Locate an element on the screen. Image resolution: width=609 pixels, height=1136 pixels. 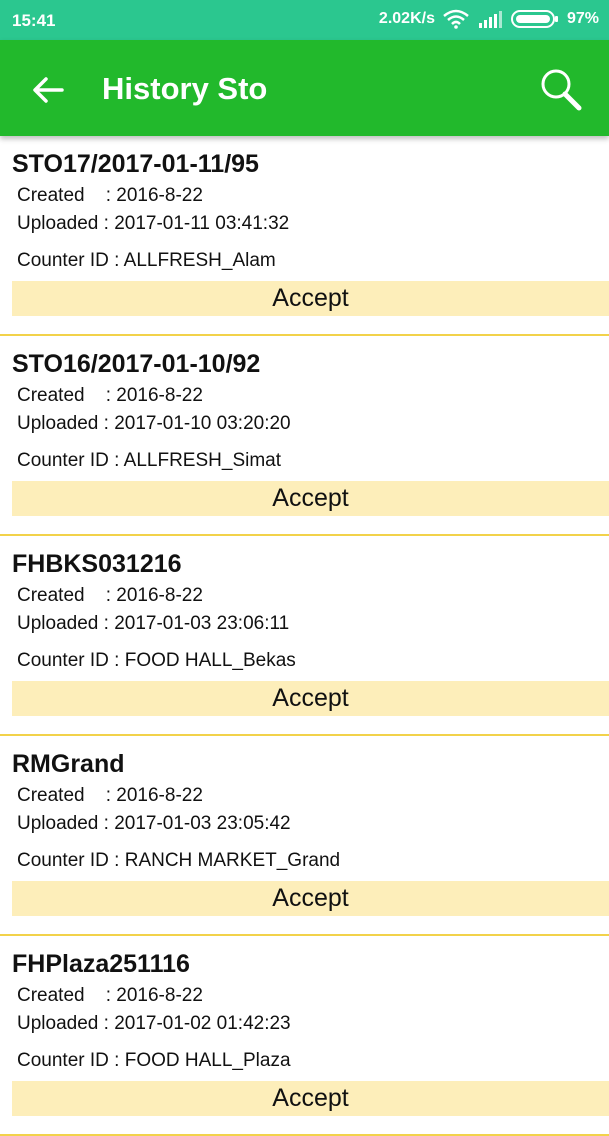
uploaded-value: 2017-01-03 23:06:11 is located at coordinates (202, 623).